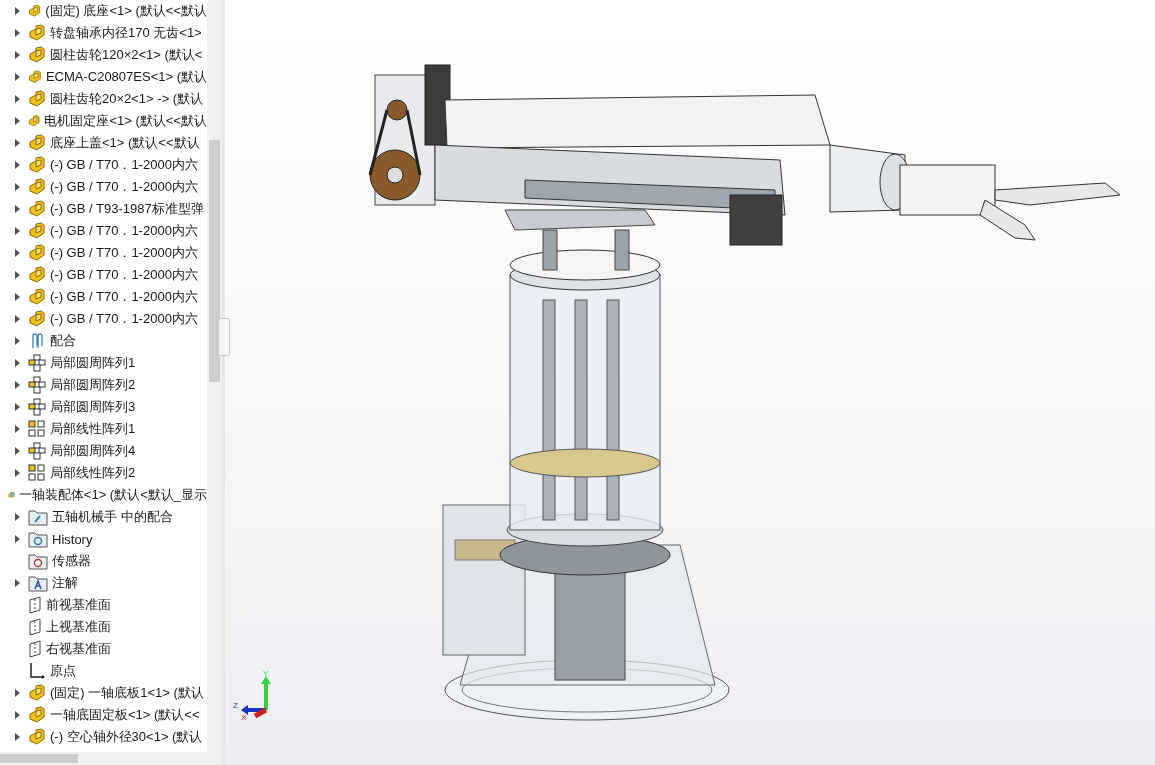  Describe the element at coordinates (126, 55) in the screenshot. I see `tree-item-label: 圆柱齿轮120×2<1> (默认<` at that location.